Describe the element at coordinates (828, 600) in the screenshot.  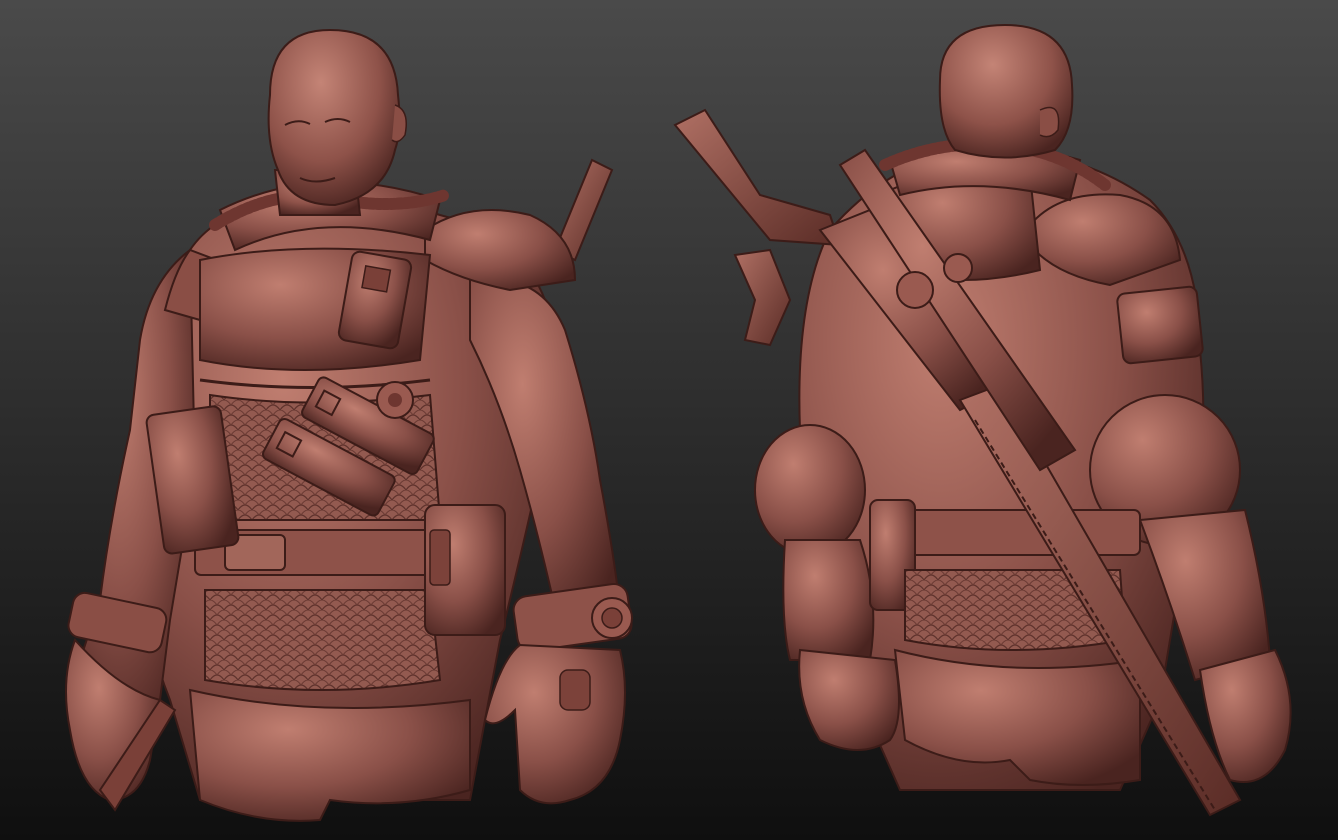
I see `back-left-forearm` at that location.